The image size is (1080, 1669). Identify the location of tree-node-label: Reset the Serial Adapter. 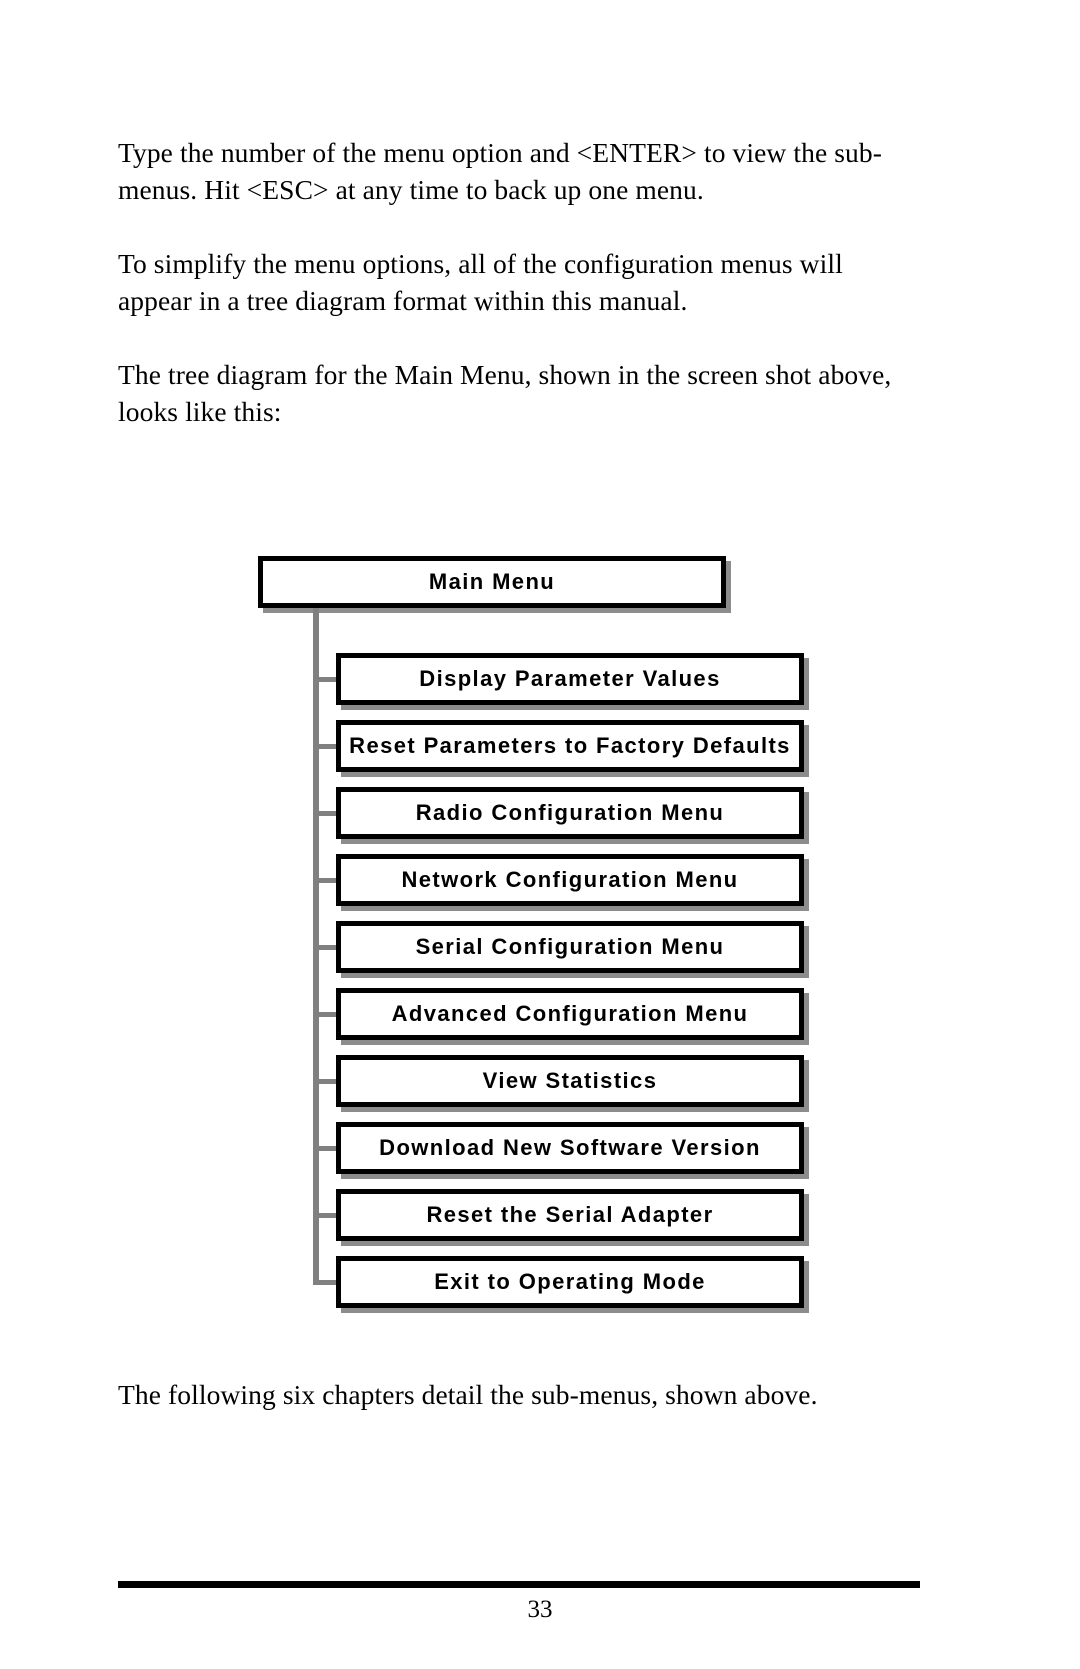
(570, 1214).